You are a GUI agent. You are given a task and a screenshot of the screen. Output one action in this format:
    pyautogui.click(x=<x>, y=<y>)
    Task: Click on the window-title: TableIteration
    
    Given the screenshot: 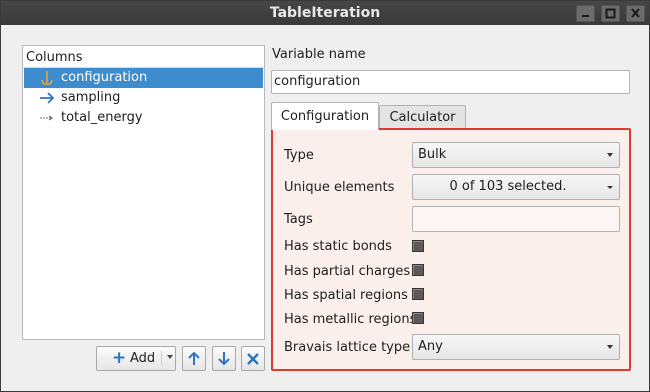 What is the action you would take?
    pyautogui.click(x=325, y=13)
    